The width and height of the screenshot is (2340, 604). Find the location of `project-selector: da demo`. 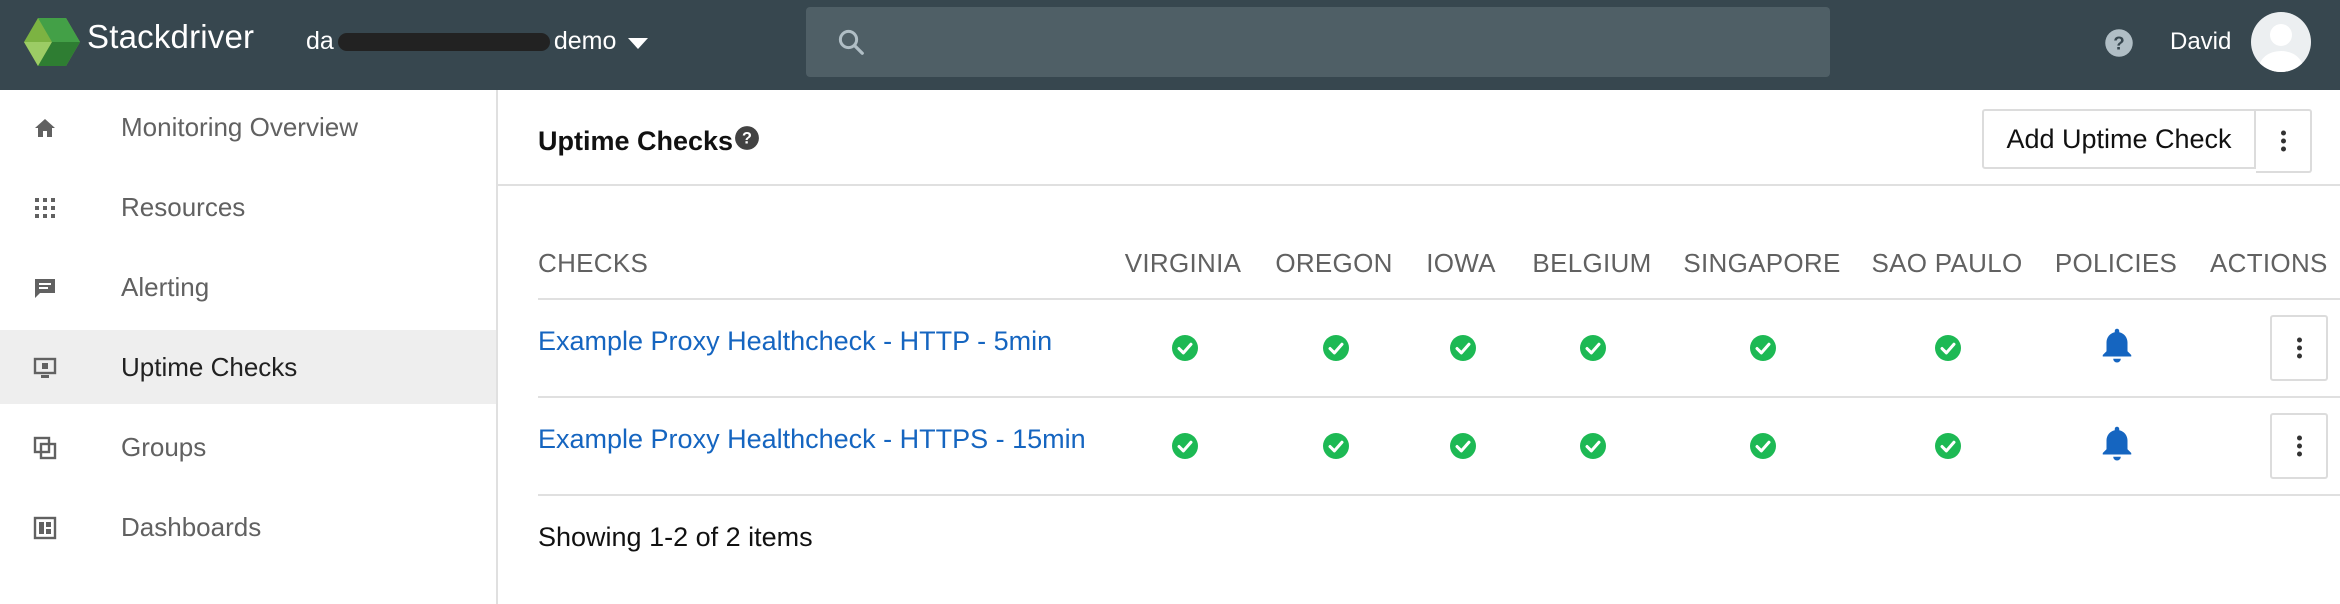

project-selector: da demo is located at coordinates (461, 41).